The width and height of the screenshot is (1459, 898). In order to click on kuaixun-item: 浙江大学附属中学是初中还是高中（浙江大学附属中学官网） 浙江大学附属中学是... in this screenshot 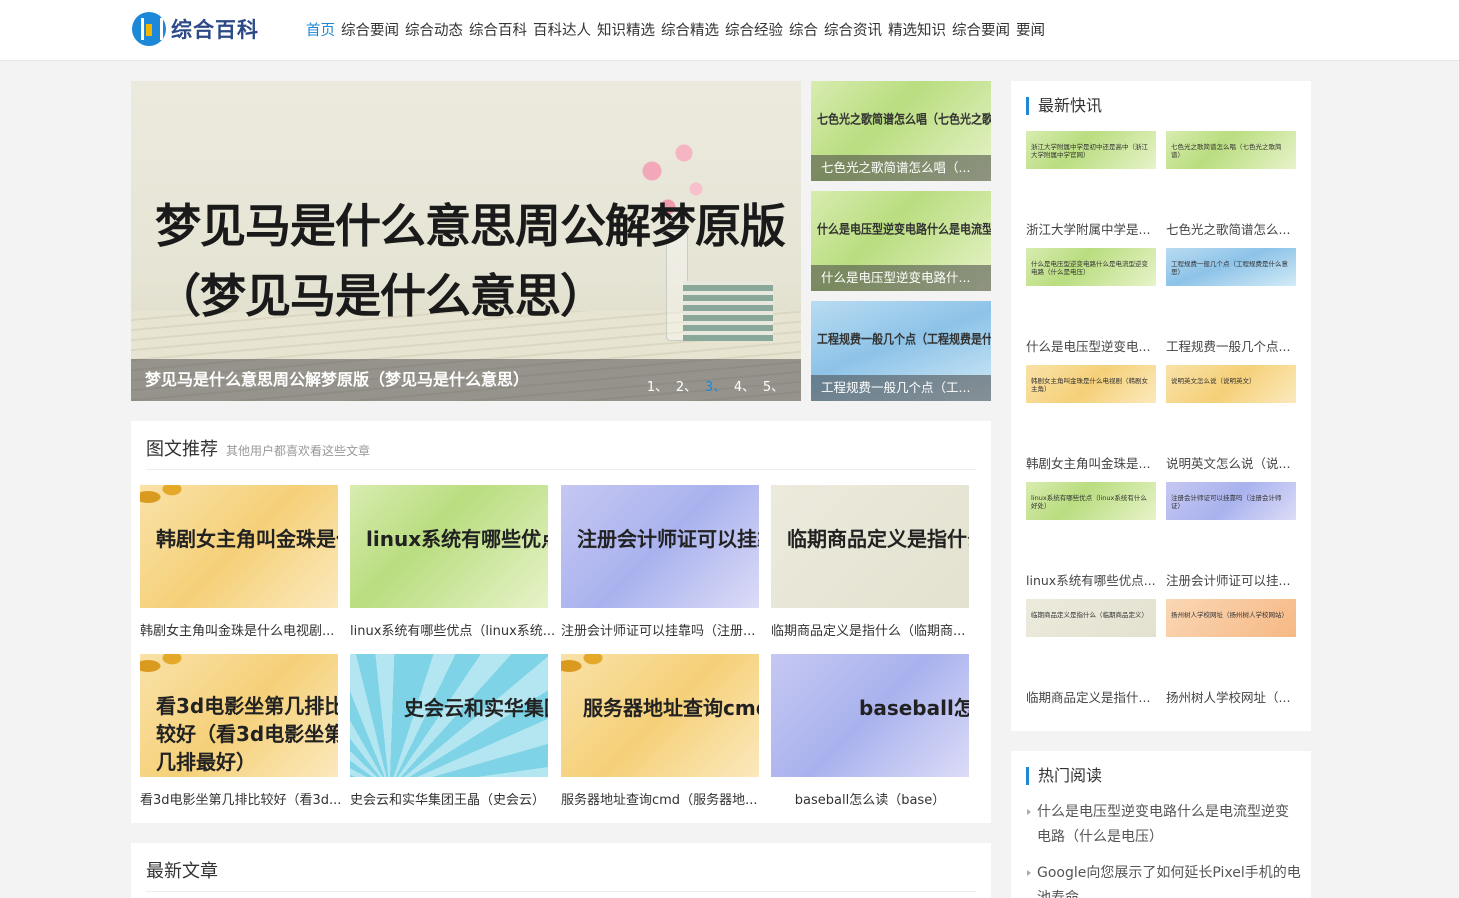, I will do `click(1091, 184)`.